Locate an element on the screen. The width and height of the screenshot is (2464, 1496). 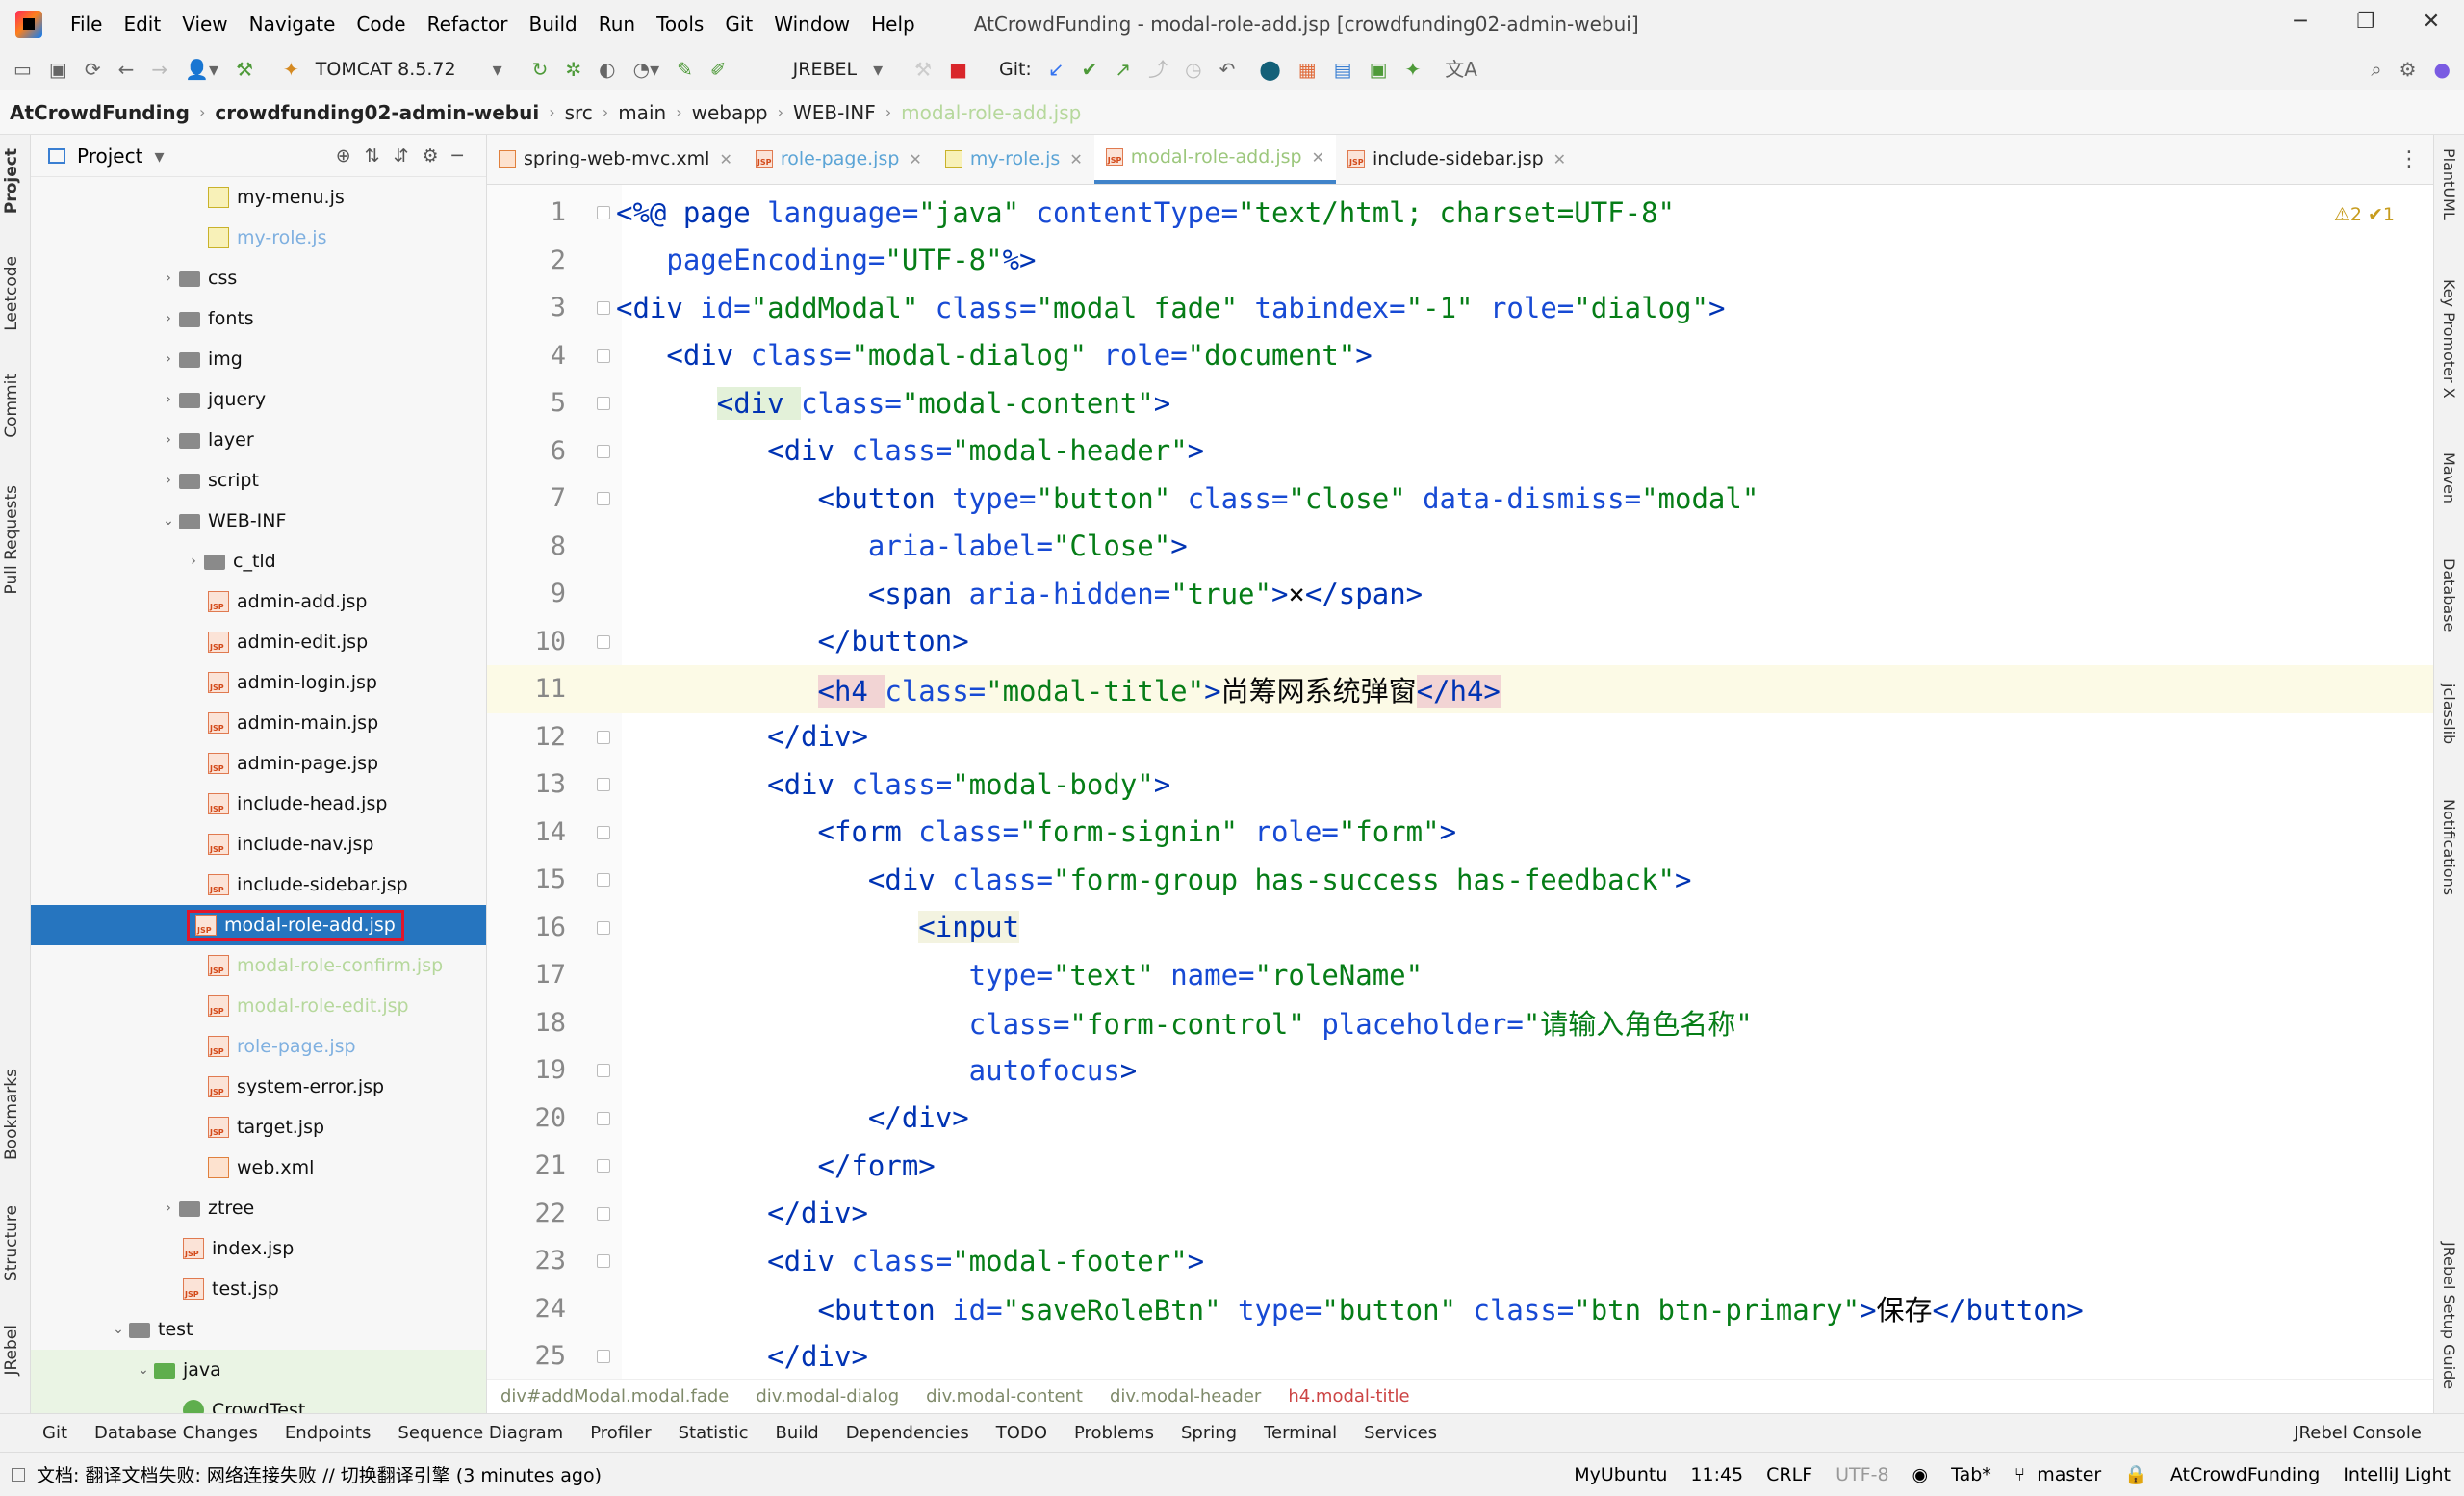
translate-icon: 文A is located at coordinates (1461, 70).